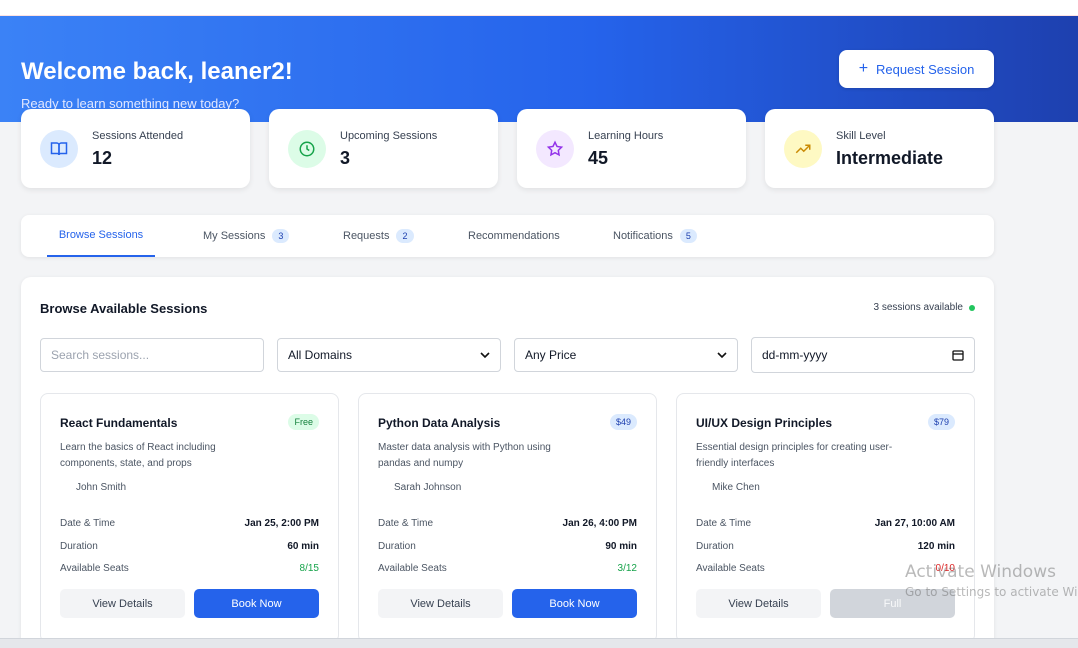 Image resolution: width=1078 pixels, height=648 pixels. I want to click on taskbar, so click(539, 643).